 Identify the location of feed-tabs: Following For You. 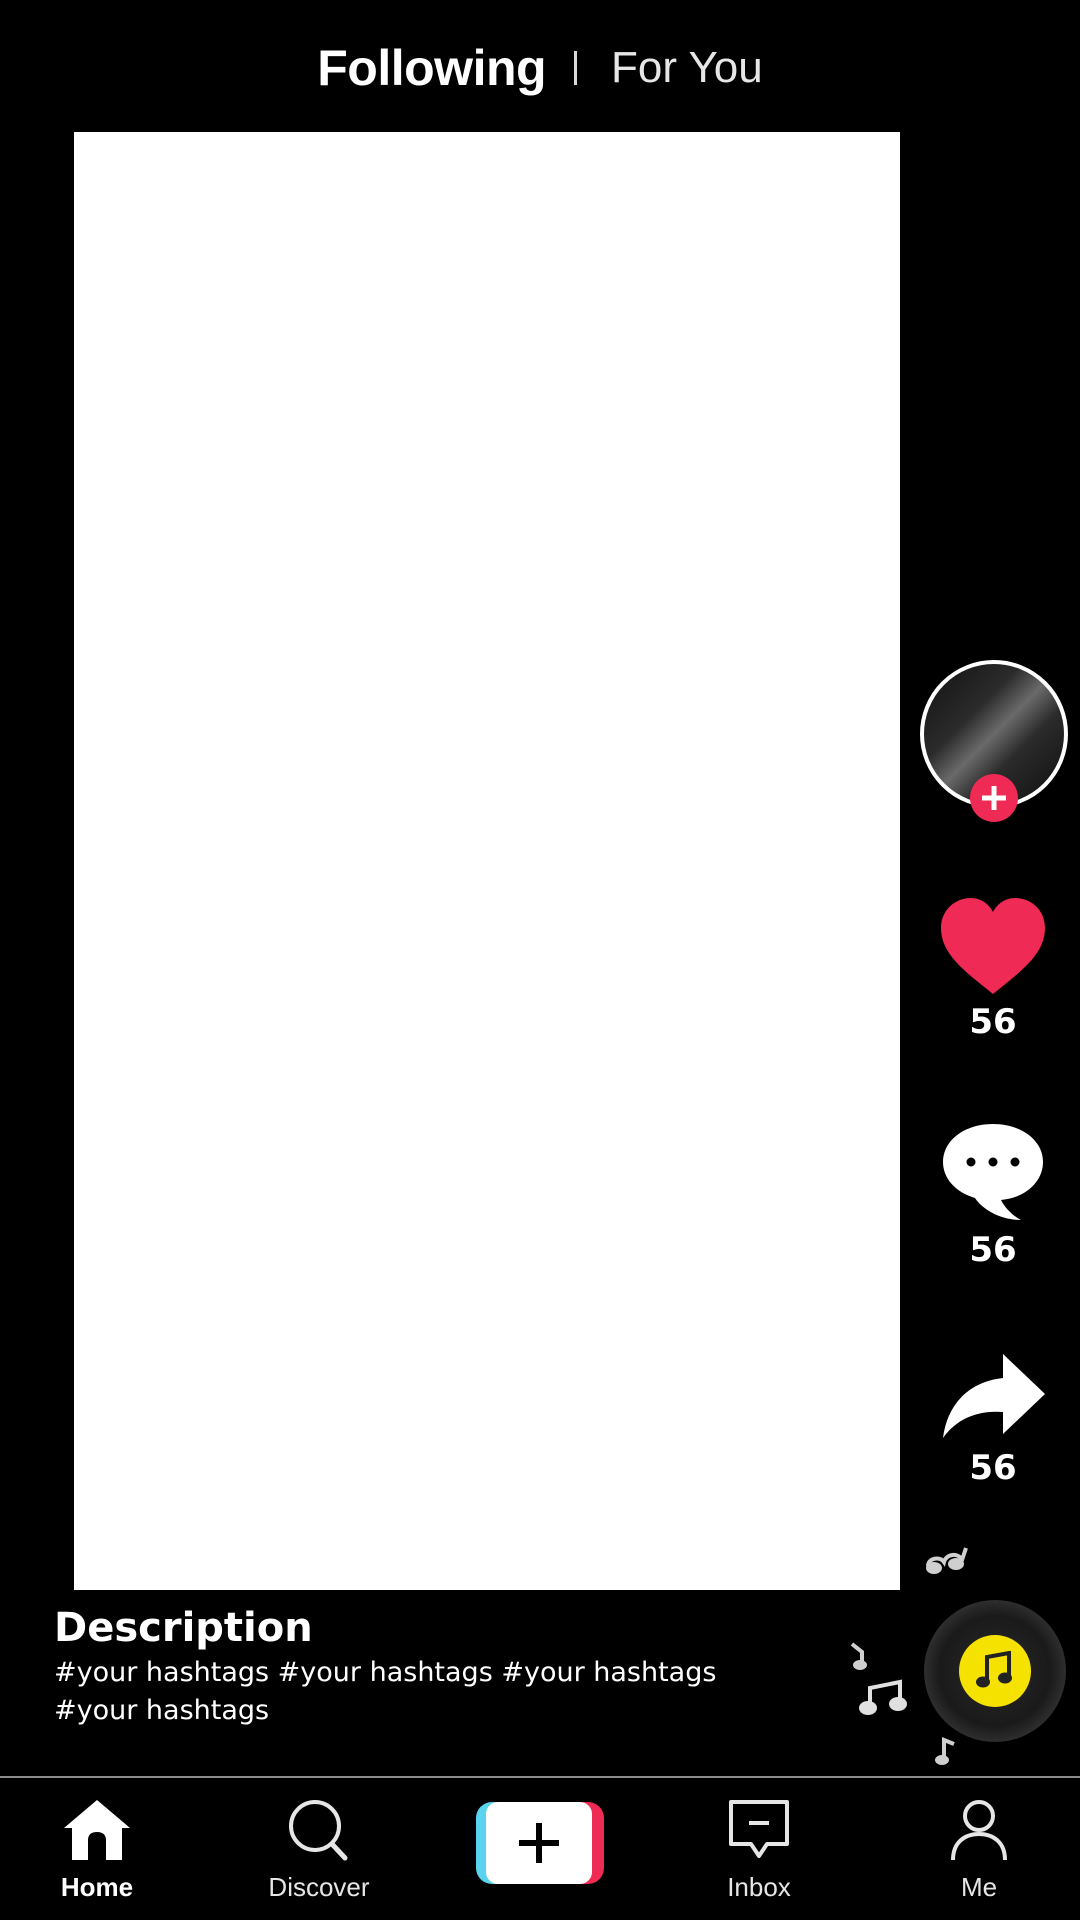
(540, 68).